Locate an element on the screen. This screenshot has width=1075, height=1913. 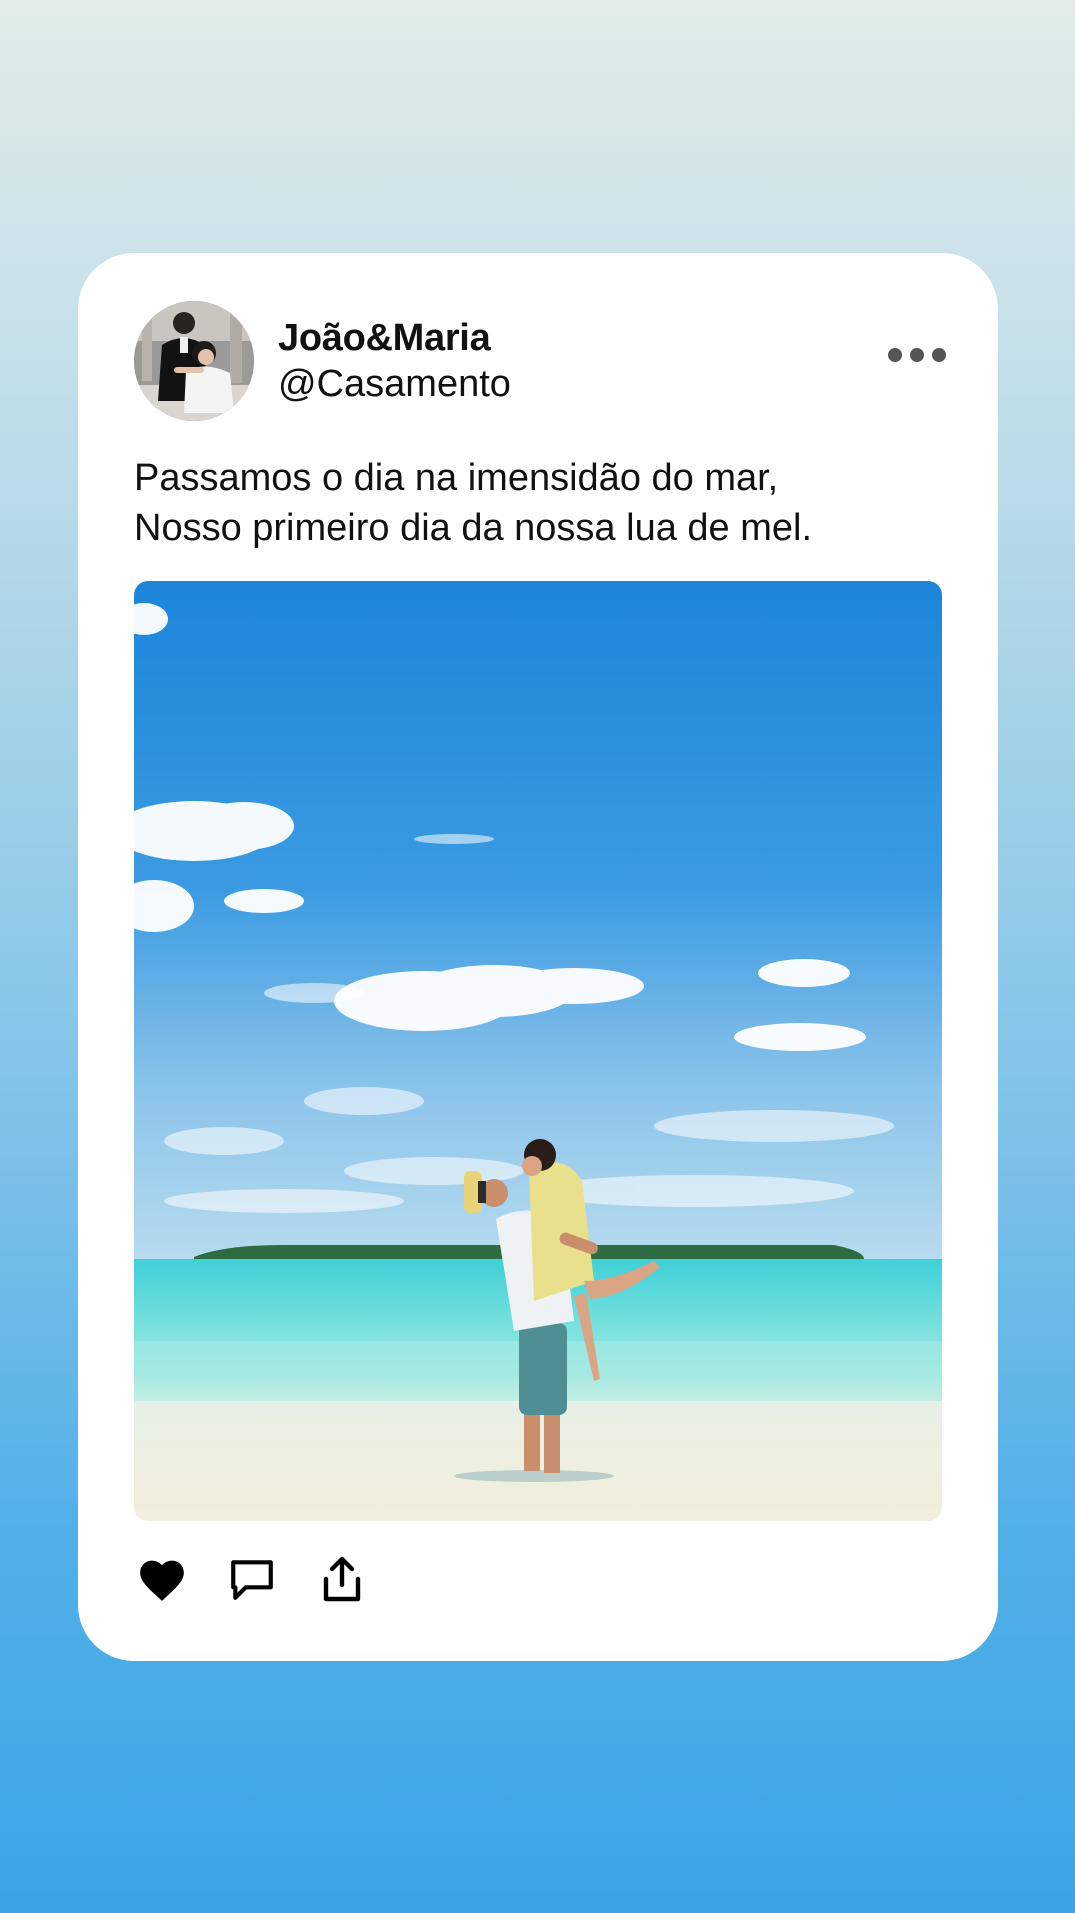
heart-icon is located at coordinates (162, 1580).